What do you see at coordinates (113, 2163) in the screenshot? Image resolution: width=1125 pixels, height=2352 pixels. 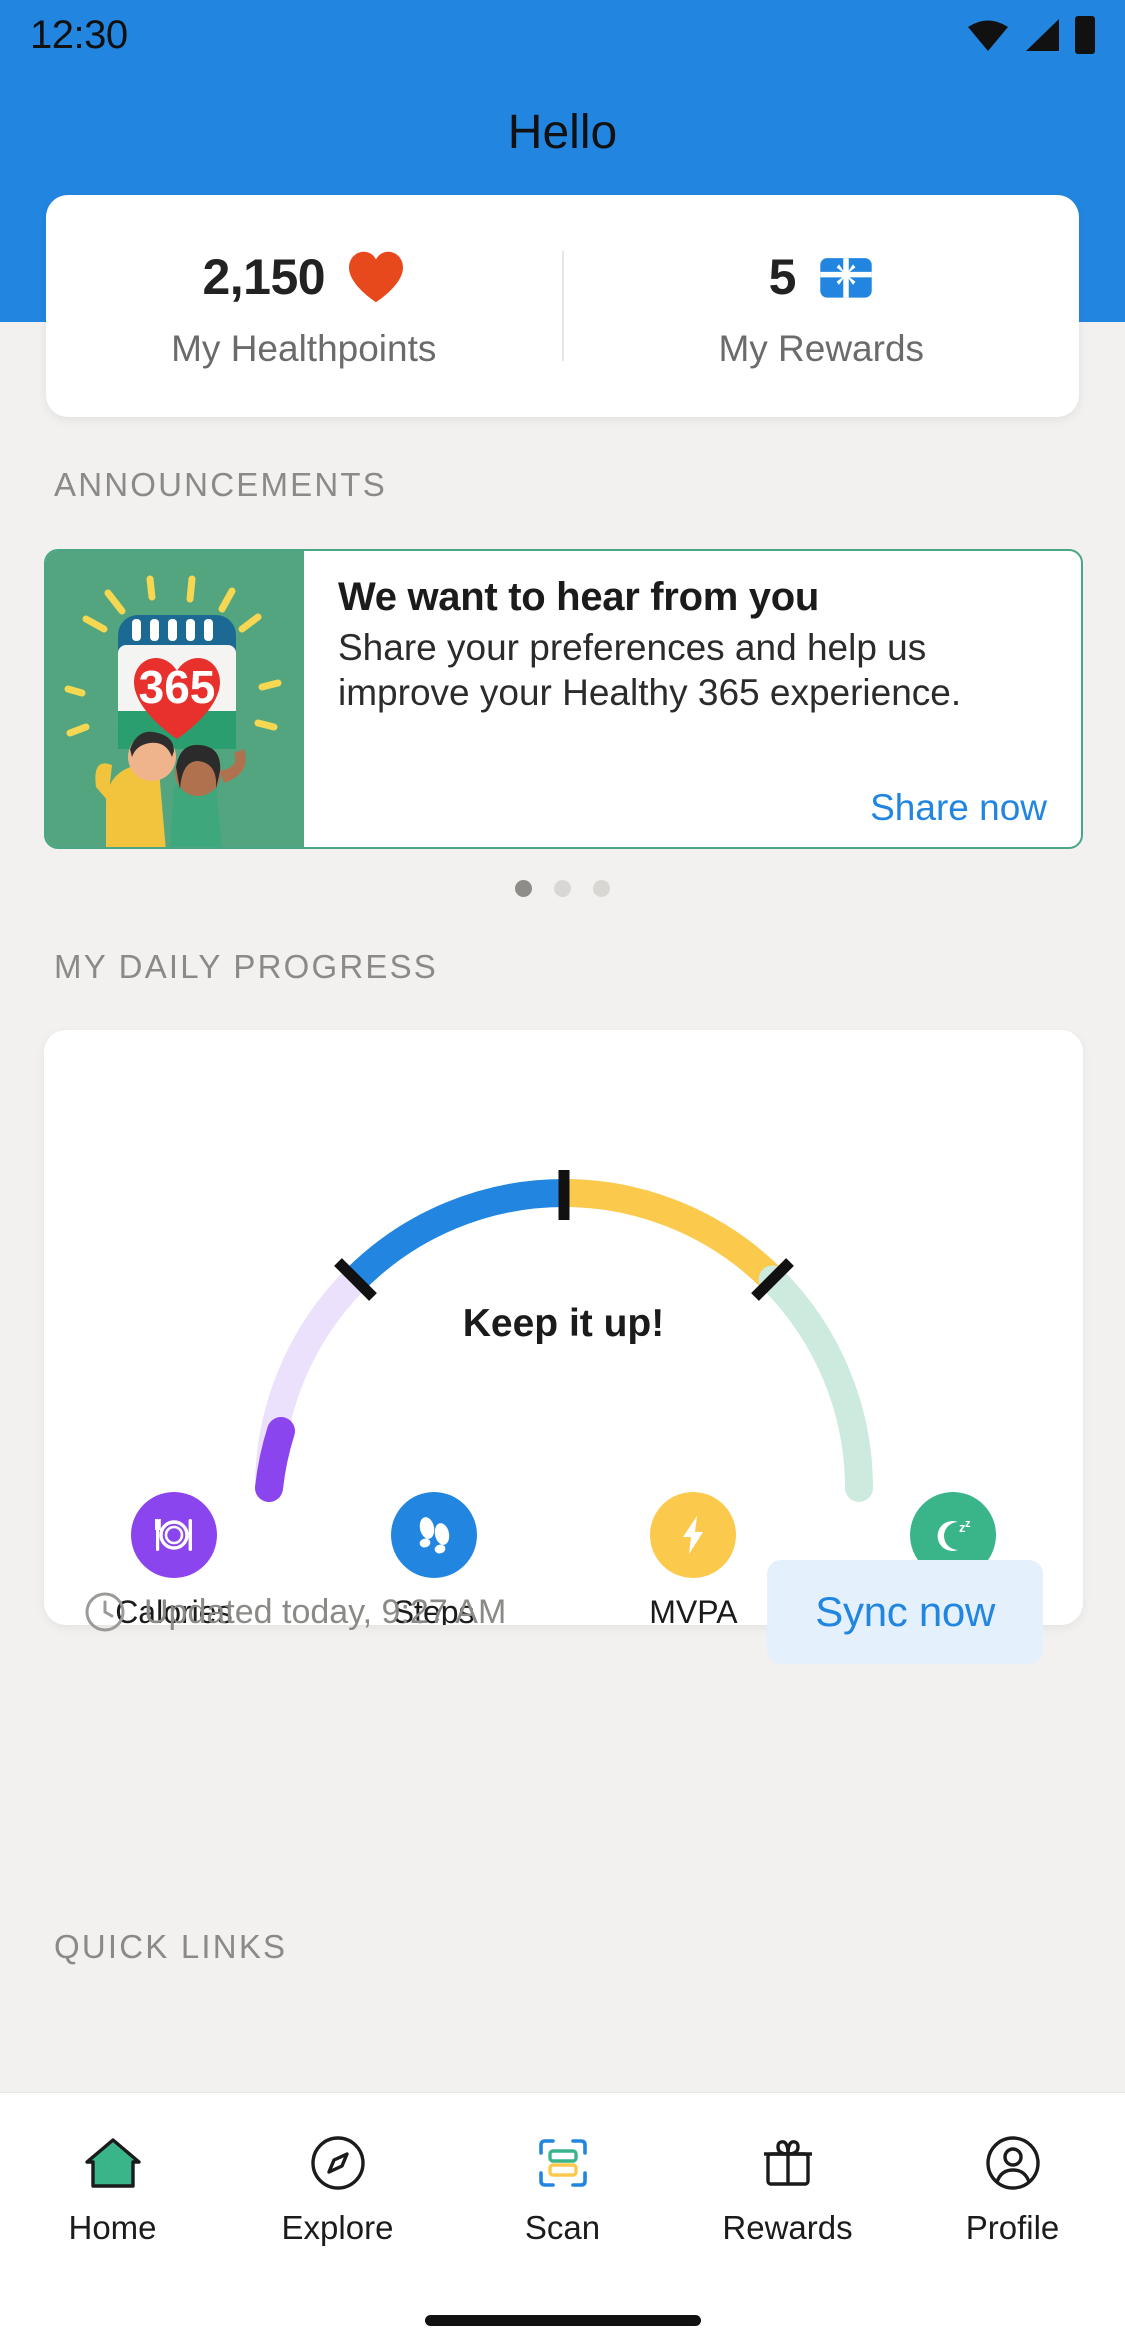 I see `home-icon` at bounding box center [113, 2163].